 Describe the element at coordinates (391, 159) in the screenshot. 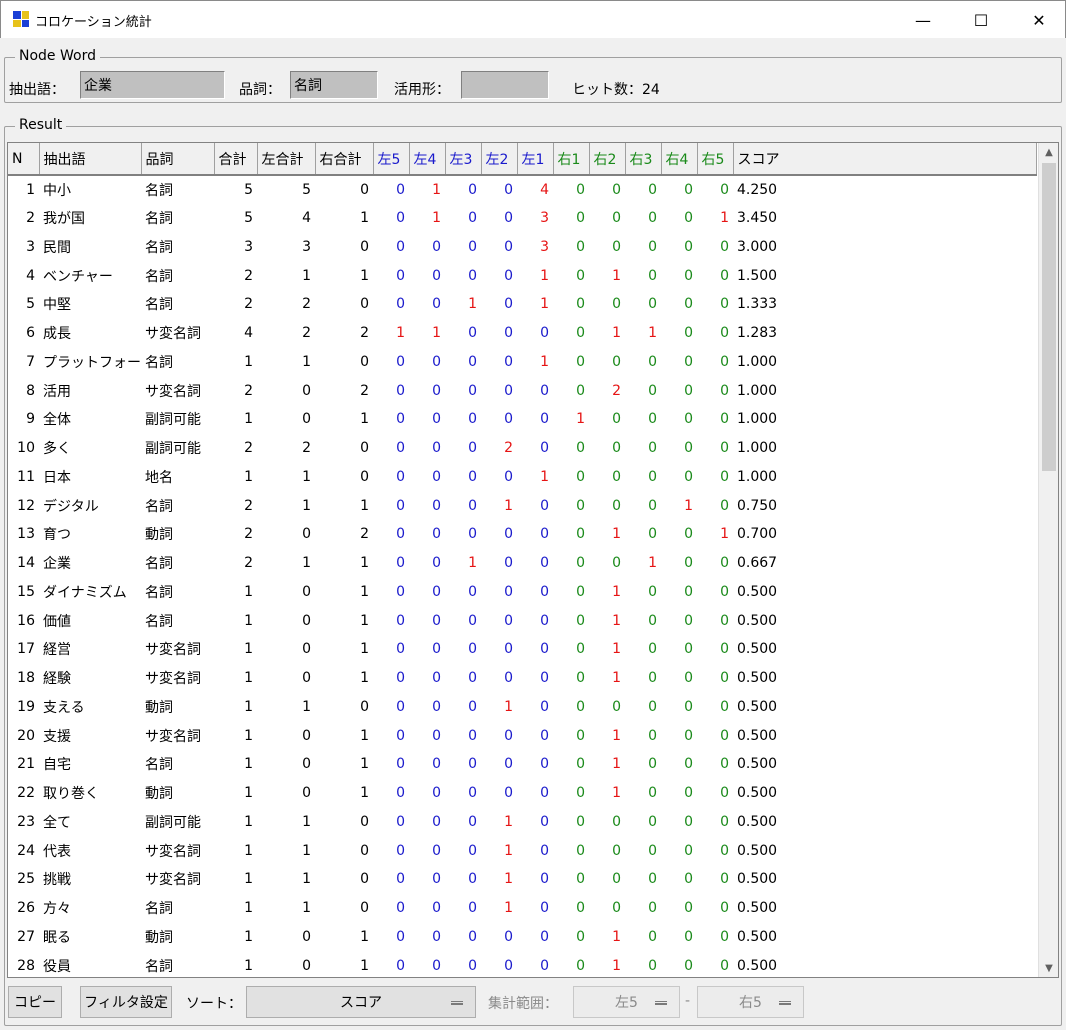

I see `col-header-l5: 左5` at that location.